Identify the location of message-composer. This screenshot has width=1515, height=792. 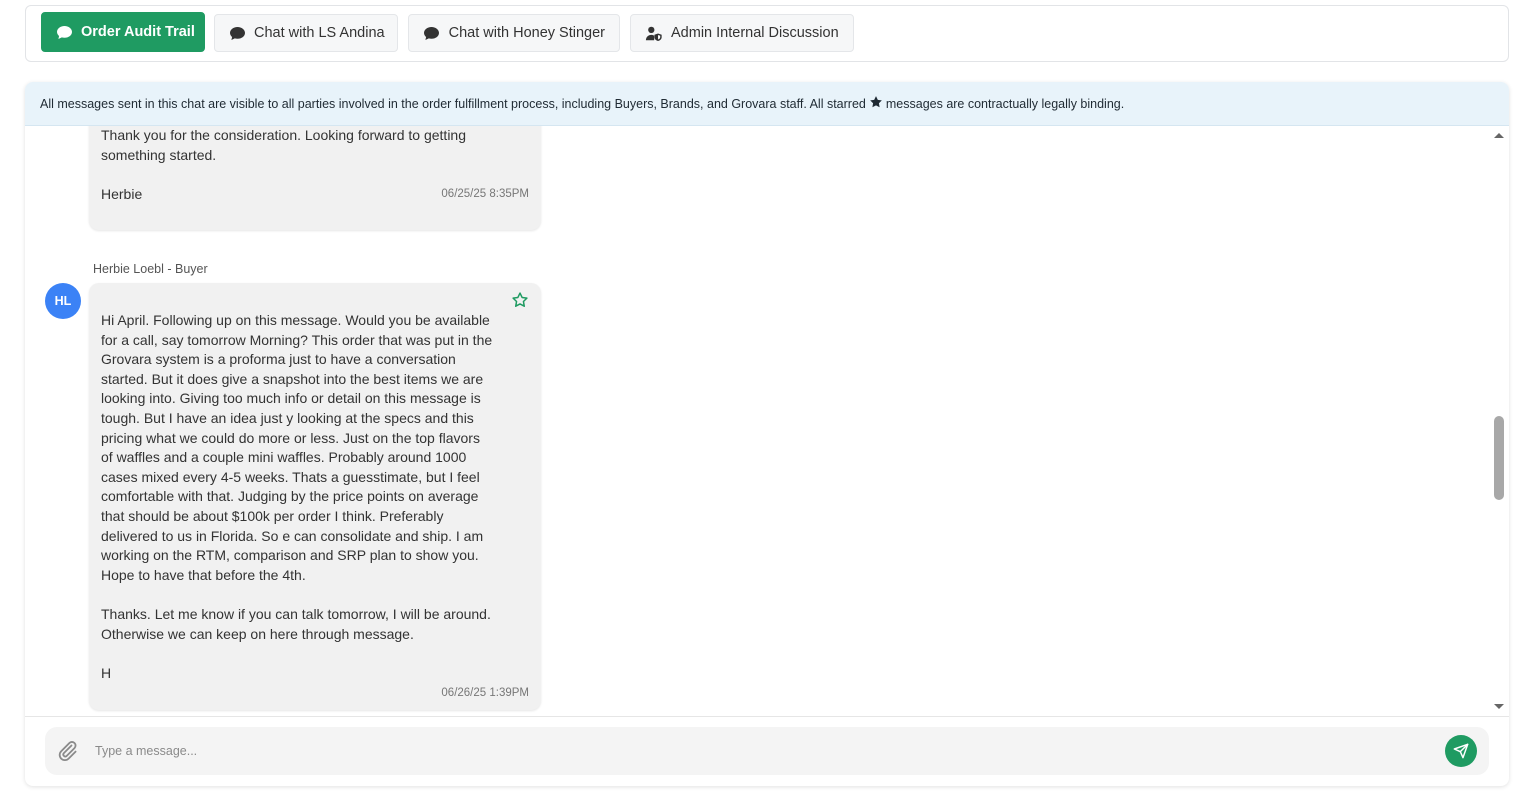
(767, 751).